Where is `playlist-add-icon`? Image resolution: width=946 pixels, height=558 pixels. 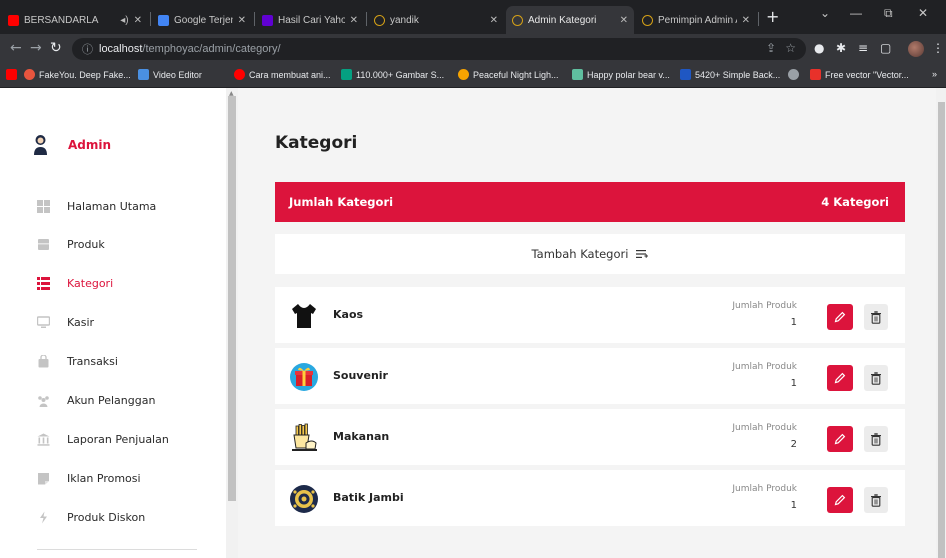 playlist-add-icon is located at coordinates (642, 254).